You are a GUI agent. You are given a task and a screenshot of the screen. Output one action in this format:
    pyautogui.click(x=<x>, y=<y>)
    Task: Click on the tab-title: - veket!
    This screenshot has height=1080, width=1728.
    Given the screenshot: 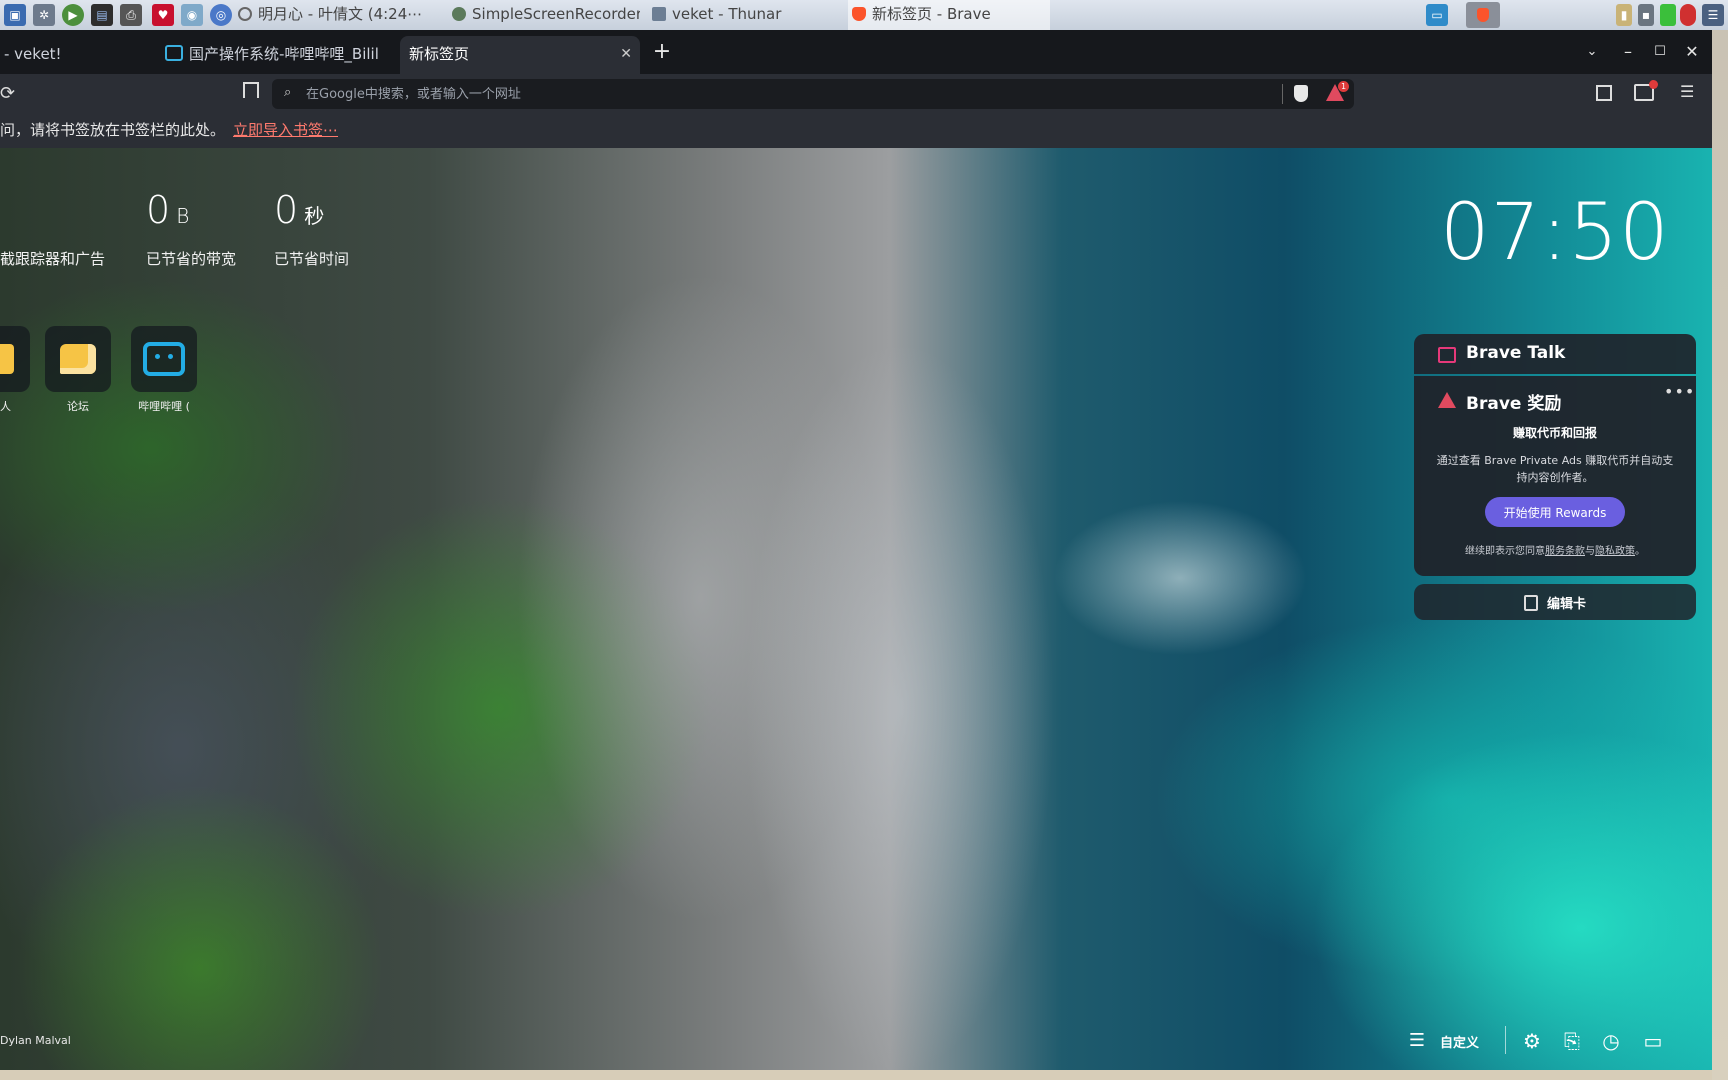 What is the action you would take?
    pyautogui.click(x=33, y=54)
    